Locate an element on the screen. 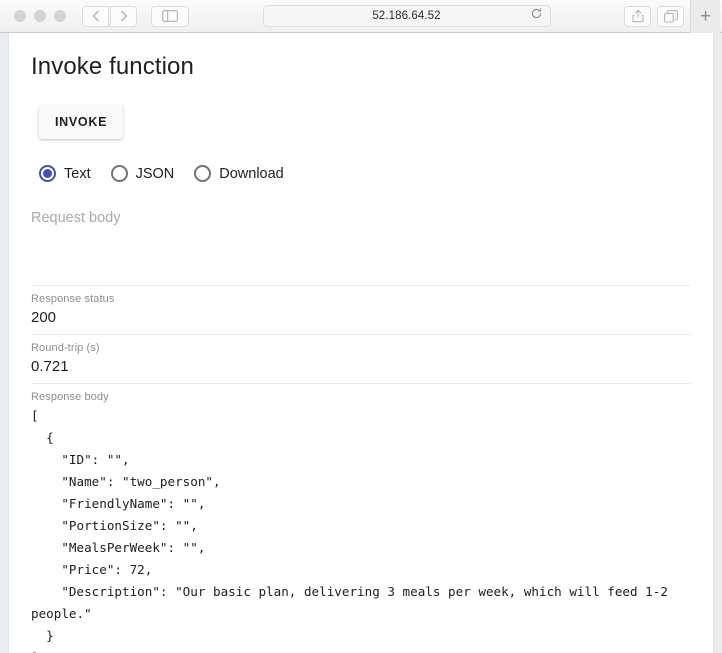 The image size is (722, 653). radio-option-text: Text is located at coordinates (65, 173).